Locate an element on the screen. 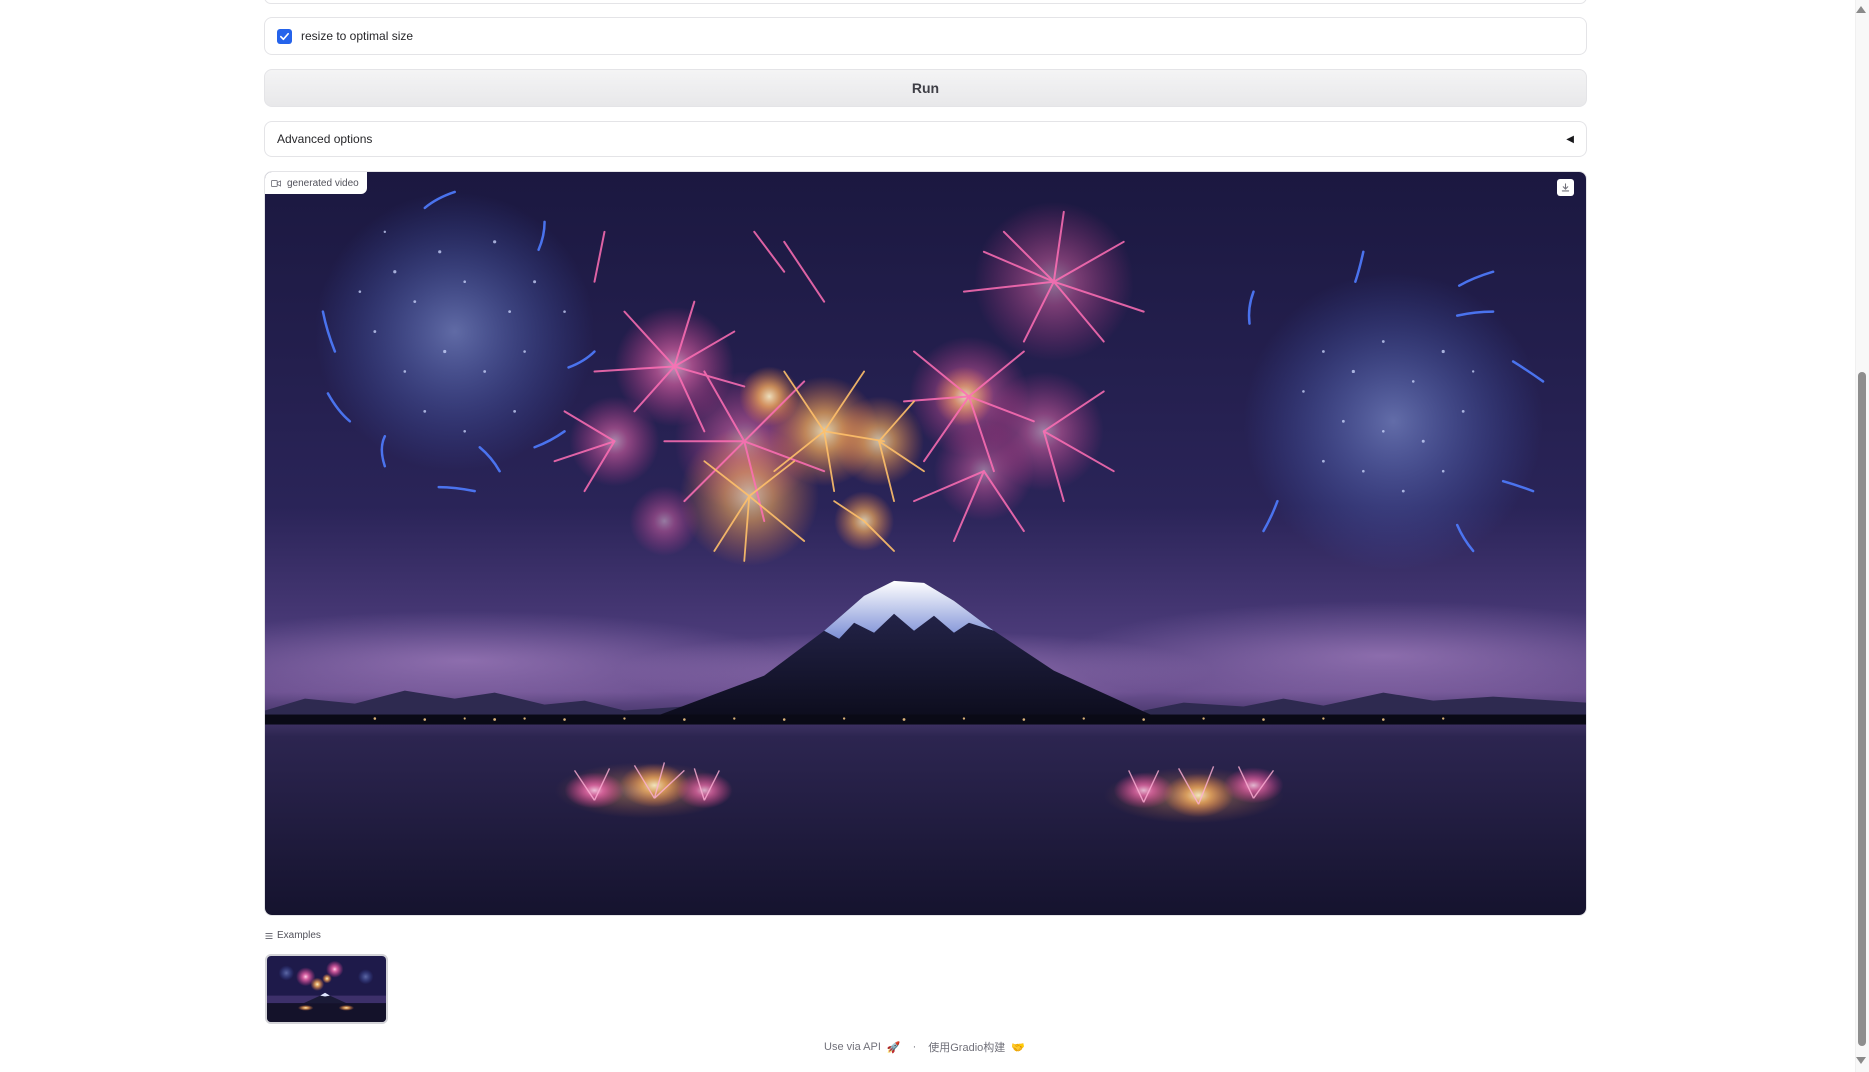 The image size is (1869, 1072). video-label-badge: generated video is located at coordinates (316, 183).